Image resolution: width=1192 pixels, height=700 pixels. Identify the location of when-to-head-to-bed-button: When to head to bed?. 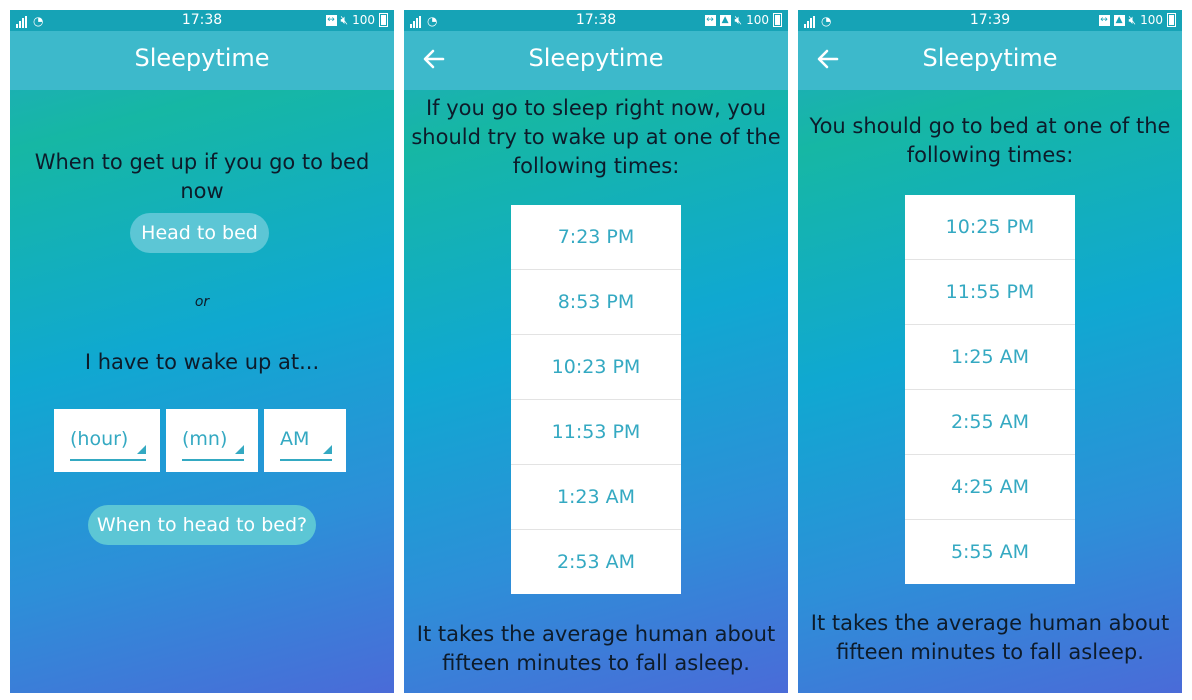
(202, 525).